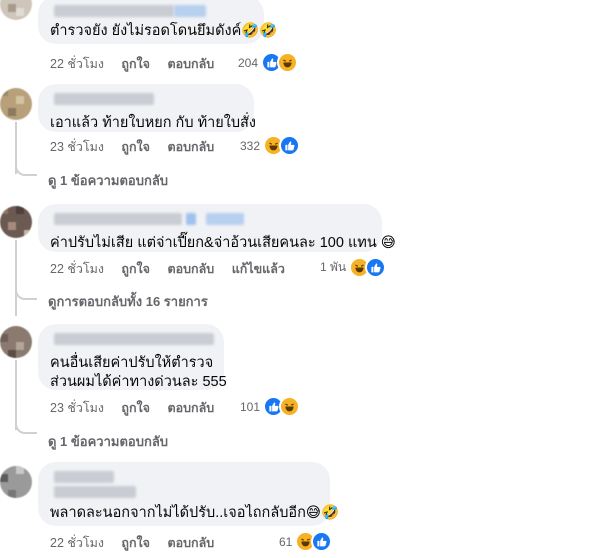 This screenshot has width=600, height=558. What do you see at coordinates (286, 541) in the screenshot?
I see `reaction-count: 61` at bounding box center [286, 541].